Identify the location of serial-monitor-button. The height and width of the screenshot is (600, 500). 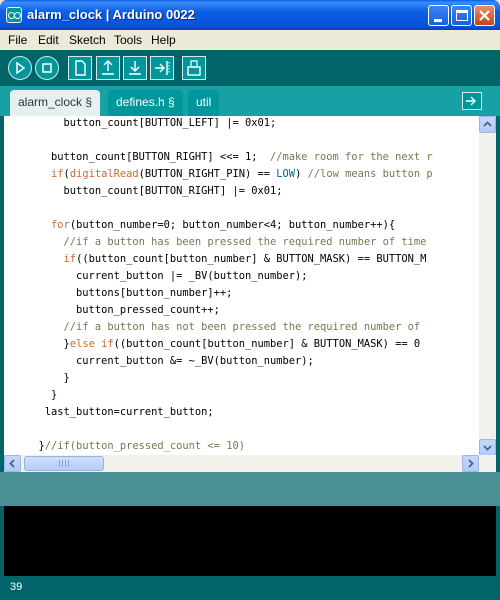
(194, 68).